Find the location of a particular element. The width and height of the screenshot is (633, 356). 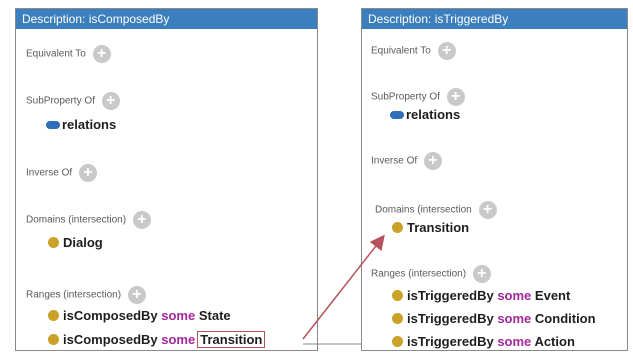

arrow-icon is located at coordinates (343, 289).